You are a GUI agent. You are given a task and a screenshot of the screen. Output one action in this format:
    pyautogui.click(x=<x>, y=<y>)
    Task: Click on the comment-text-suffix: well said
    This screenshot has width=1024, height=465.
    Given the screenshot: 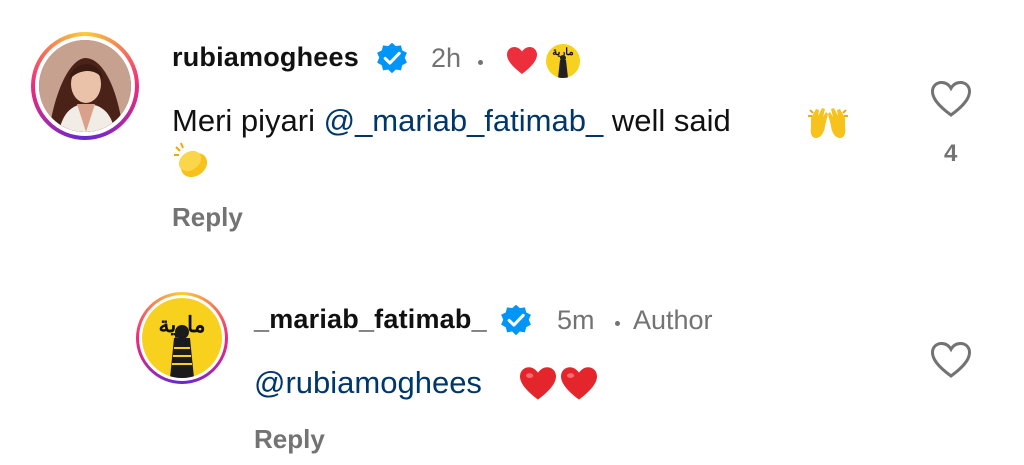 What is the action you would take?
    pyautogui.click(x=667, y=120)
    